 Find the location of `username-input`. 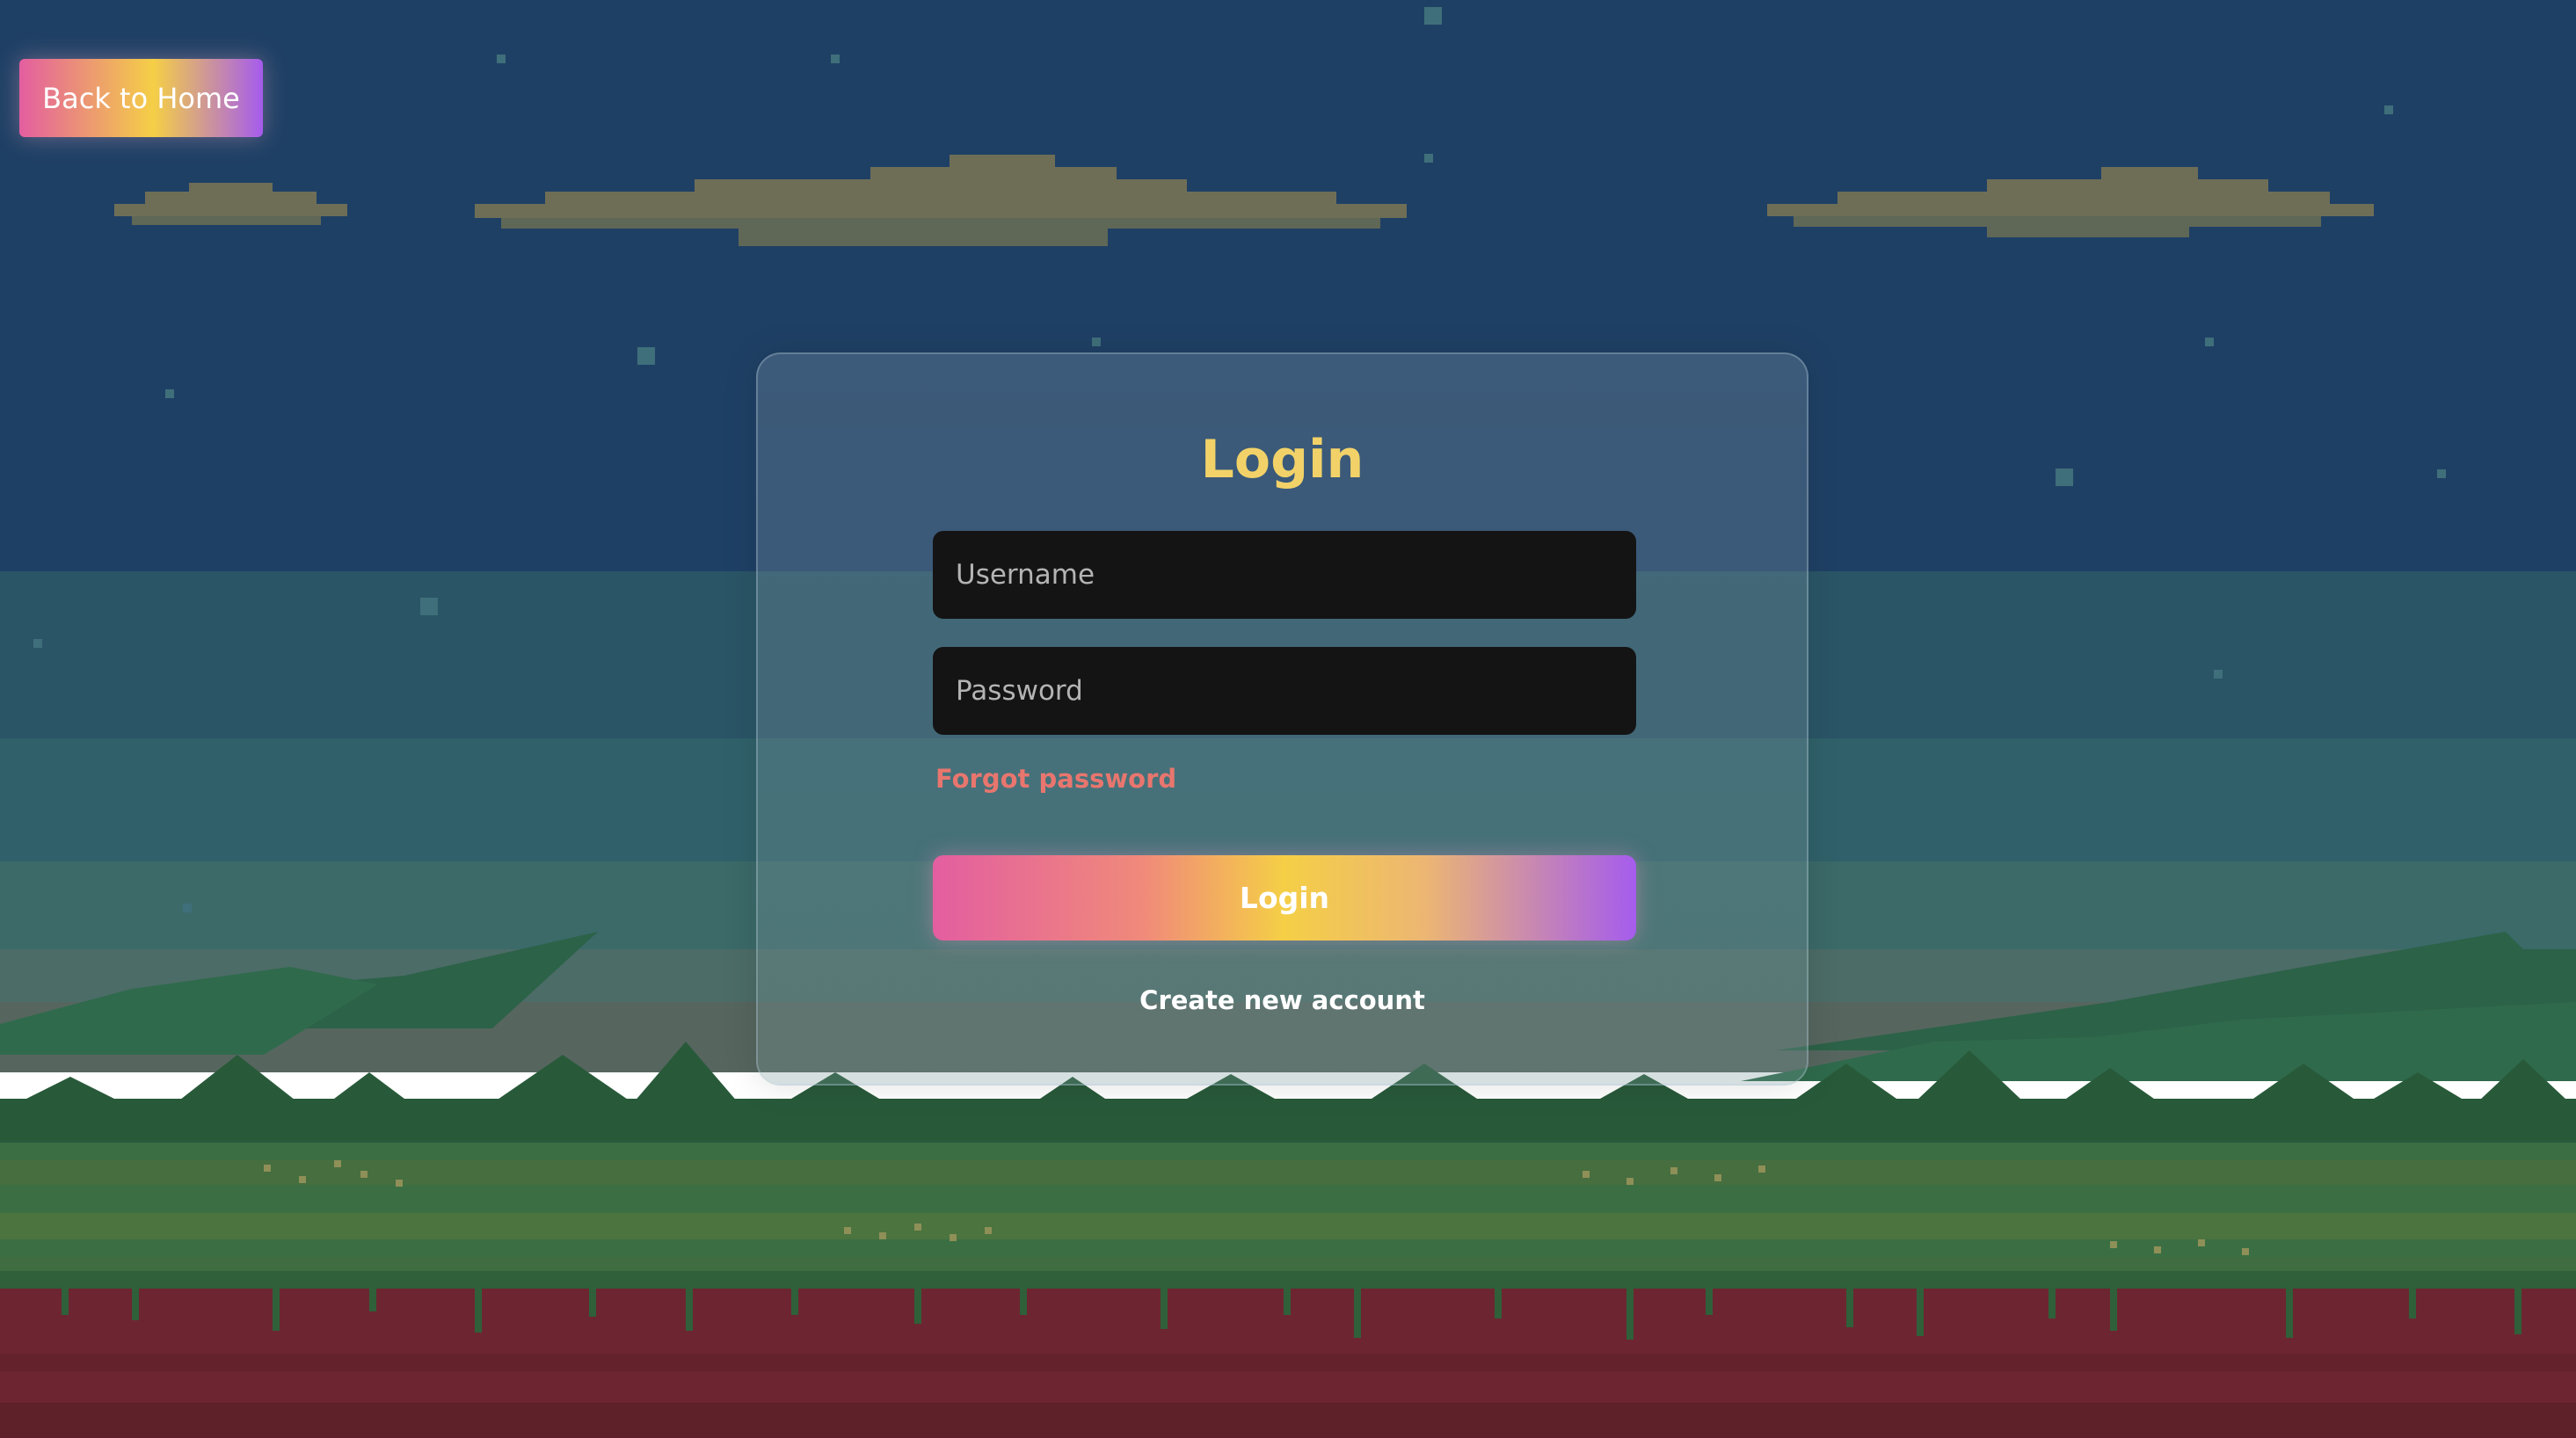

username-input is located at coordinates (1284, 575).